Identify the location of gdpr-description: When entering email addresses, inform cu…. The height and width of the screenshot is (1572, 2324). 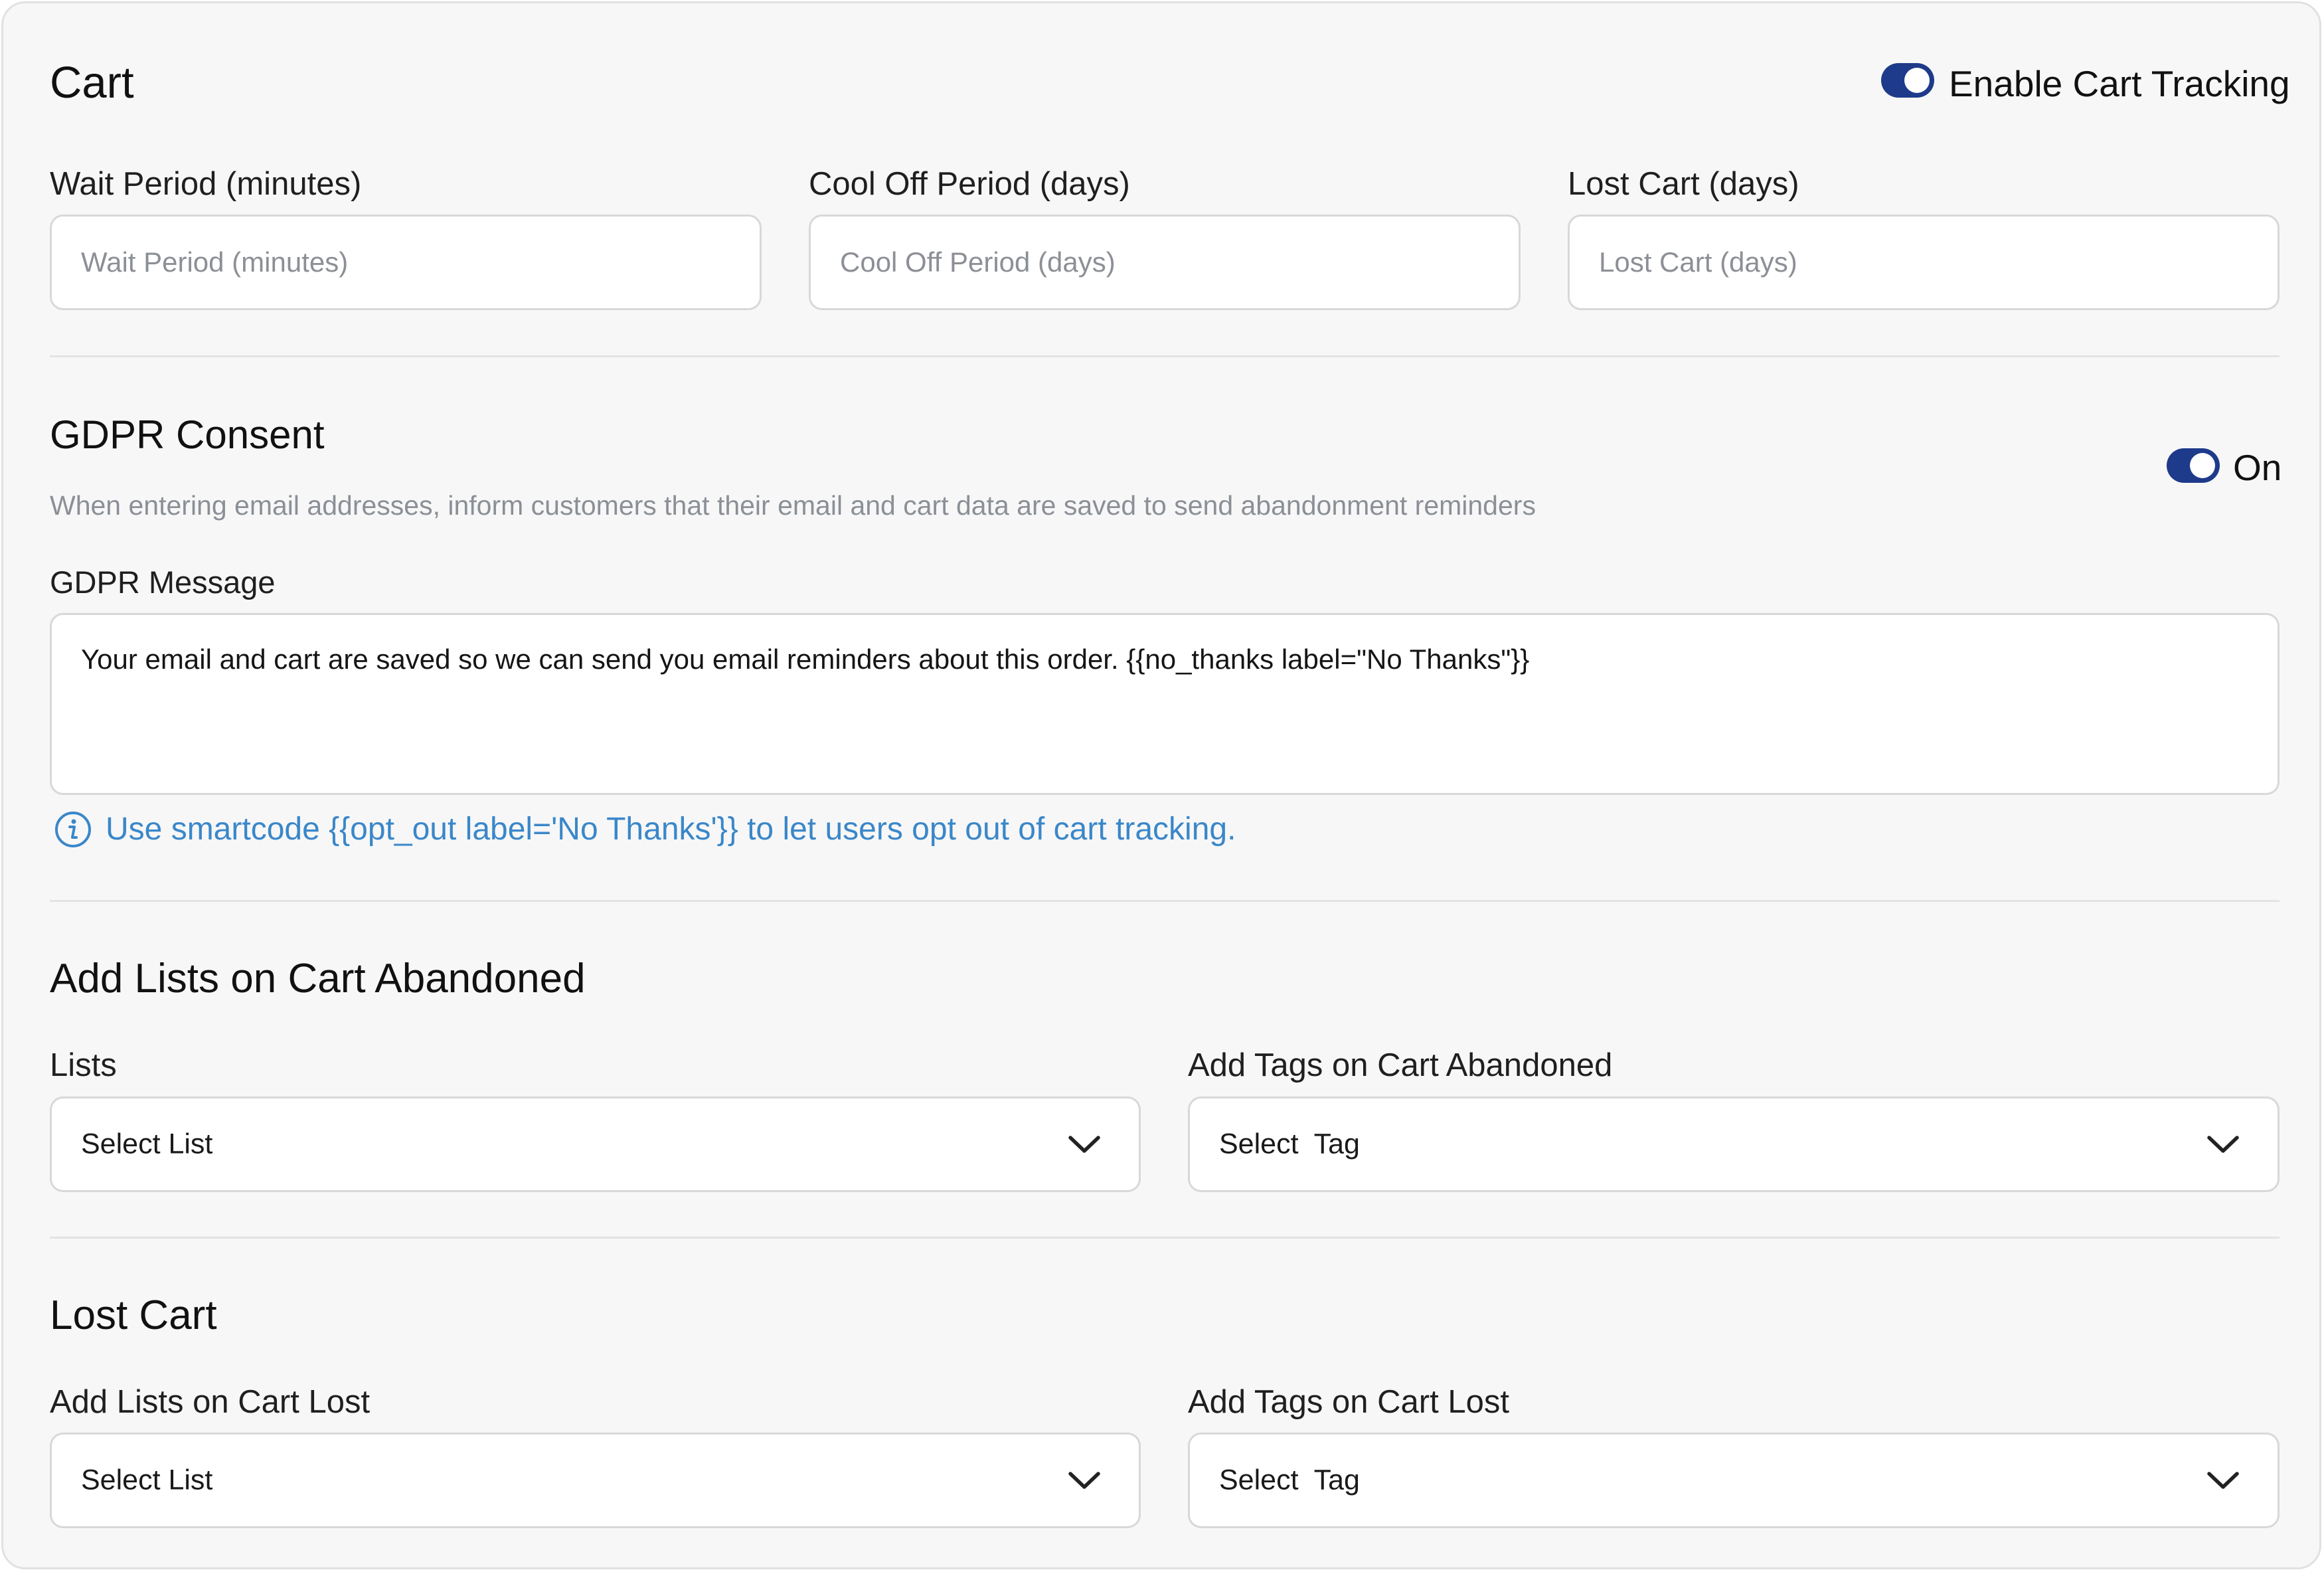
(793, 505).